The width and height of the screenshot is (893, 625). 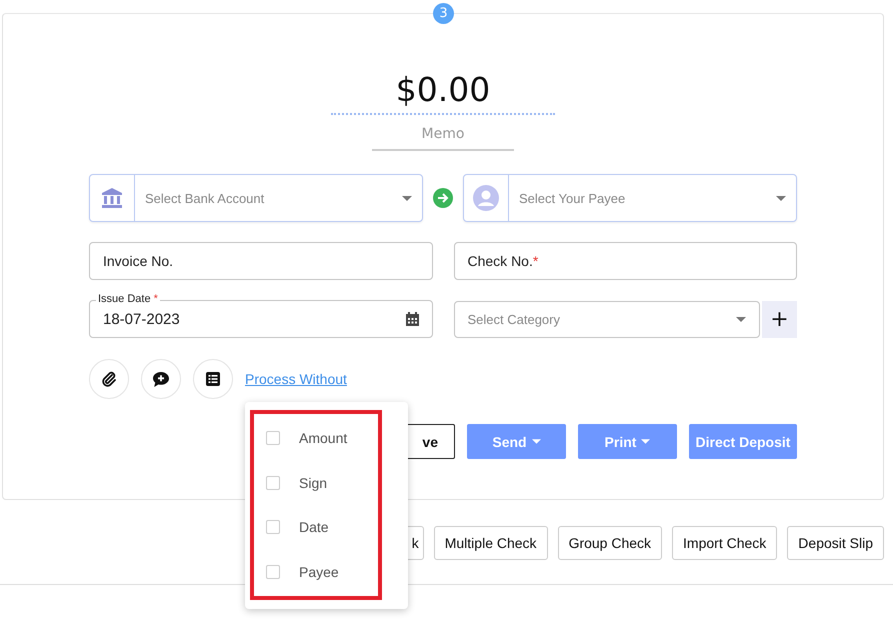 What do you see at coordinates (443, 92) in the screenshot?
I see `amount-field: $0.00` at bounding box center [443, 92].